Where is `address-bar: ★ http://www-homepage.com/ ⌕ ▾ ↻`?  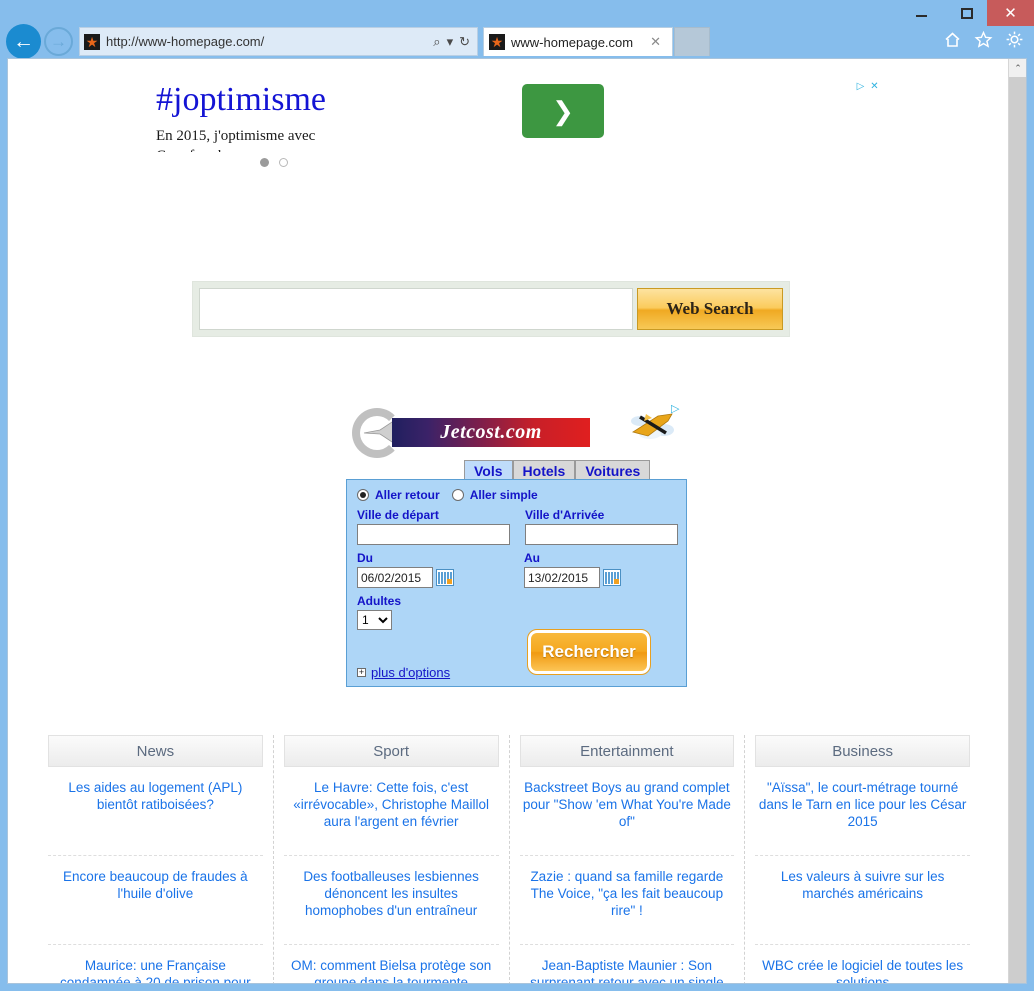
address-bar: ★ http://www-homepage.com/ ⌕ ▾ ↻ is located at coordinates (278, 41).